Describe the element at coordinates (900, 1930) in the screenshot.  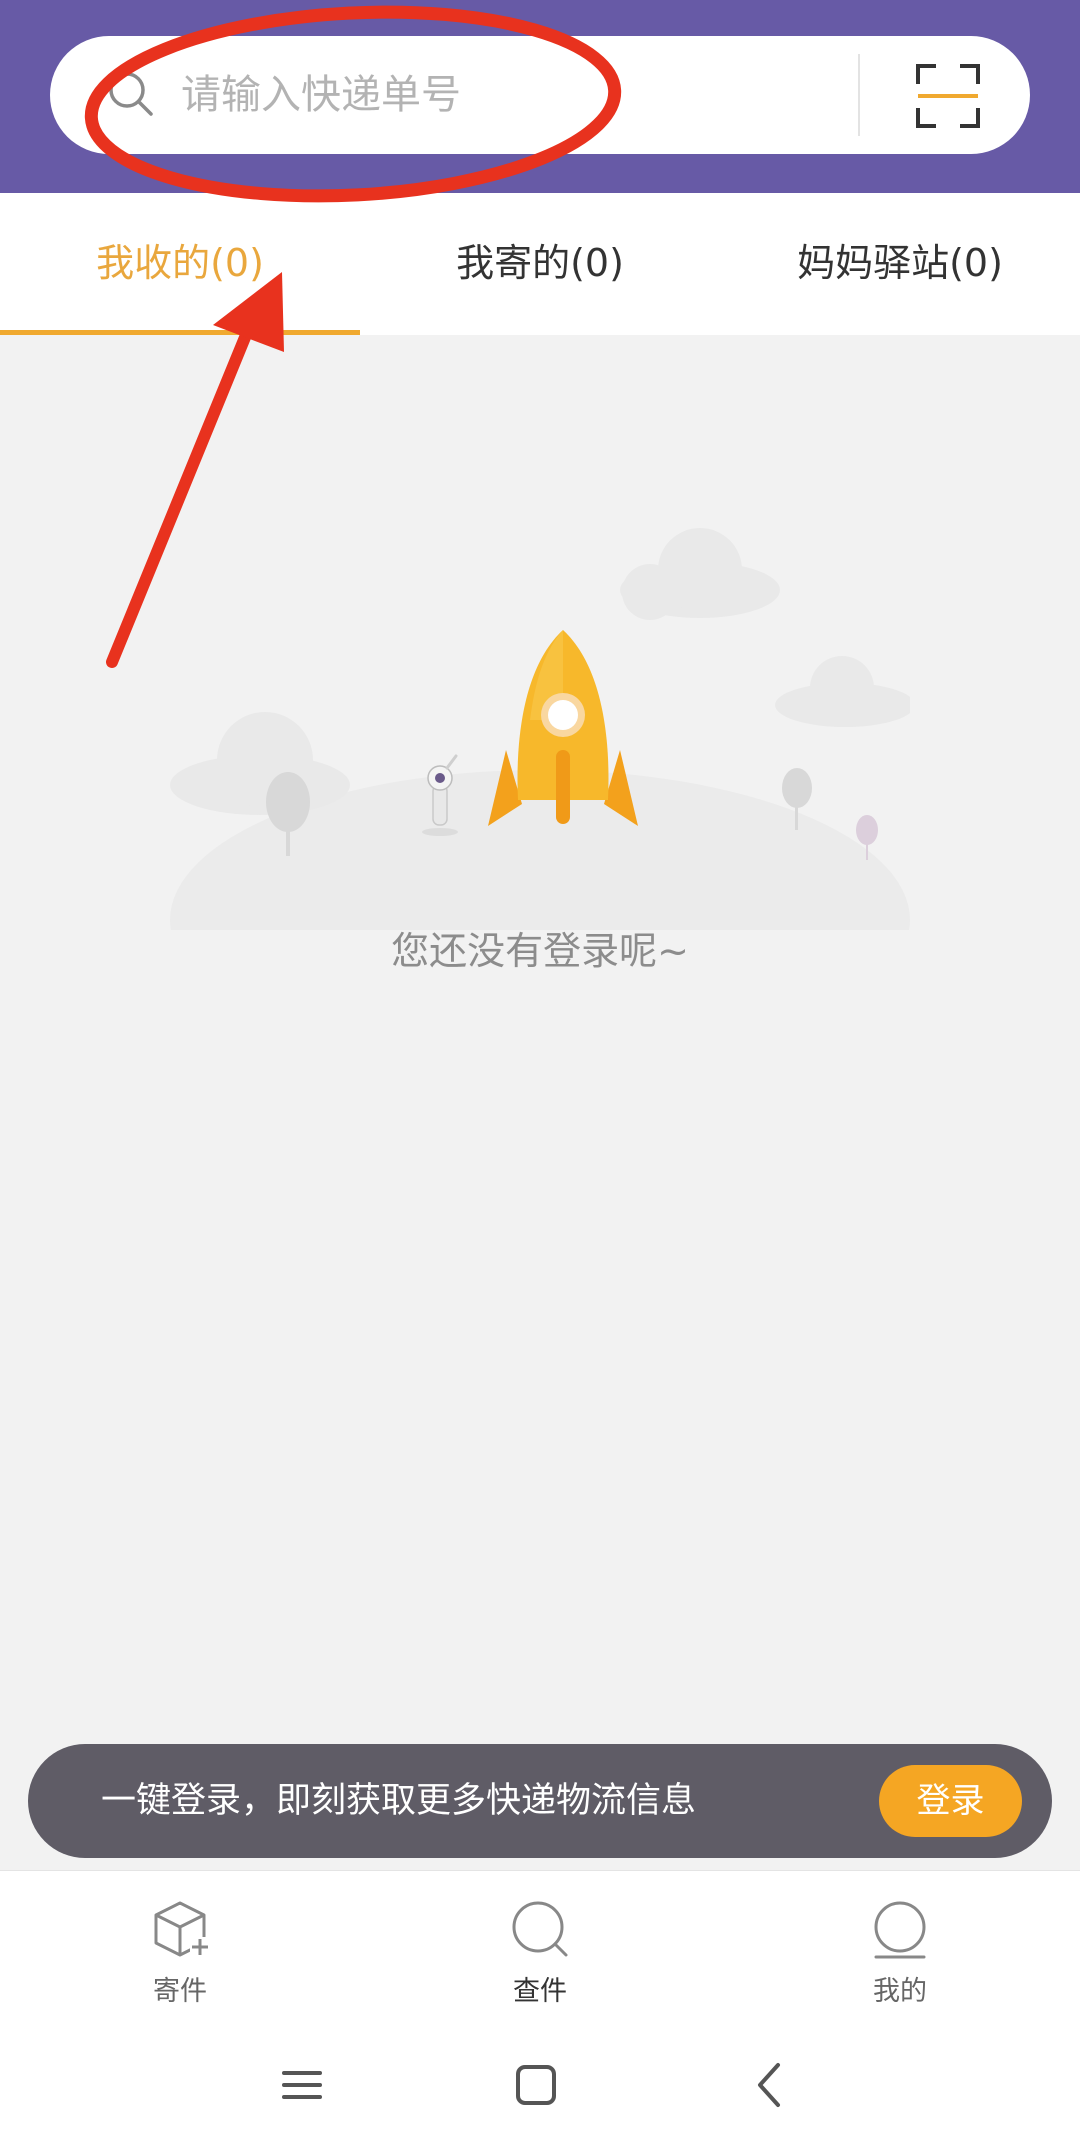
I see `profile-icon` at that location.